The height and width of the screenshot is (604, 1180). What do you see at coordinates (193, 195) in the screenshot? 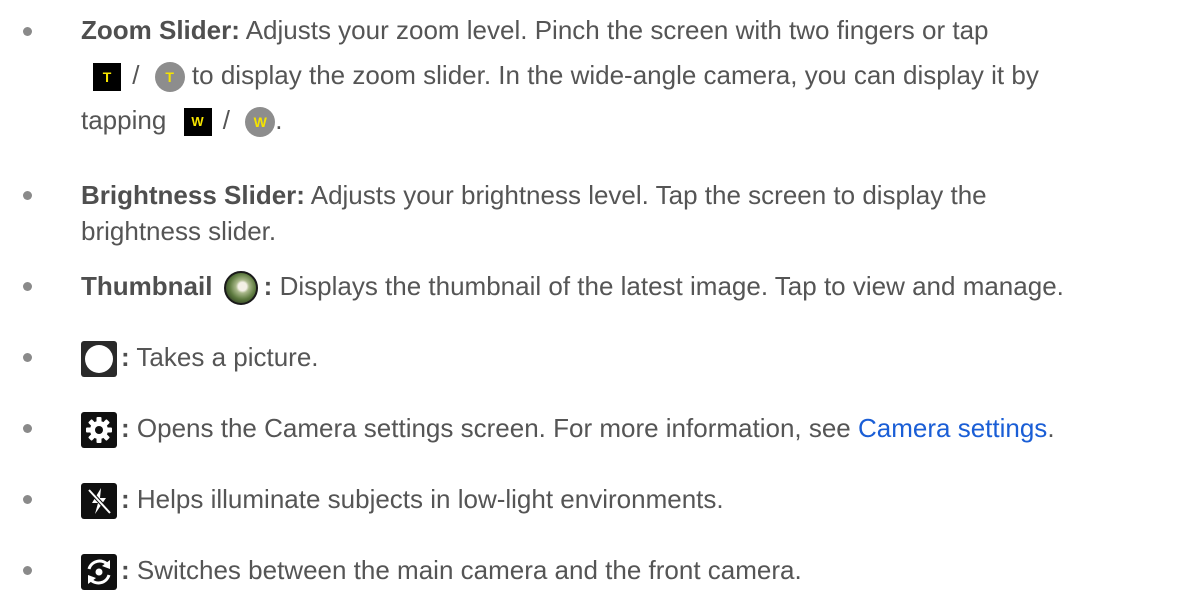
I see `brightness-slider-title: Brightness Slider:` at bounding box center [193, 195].